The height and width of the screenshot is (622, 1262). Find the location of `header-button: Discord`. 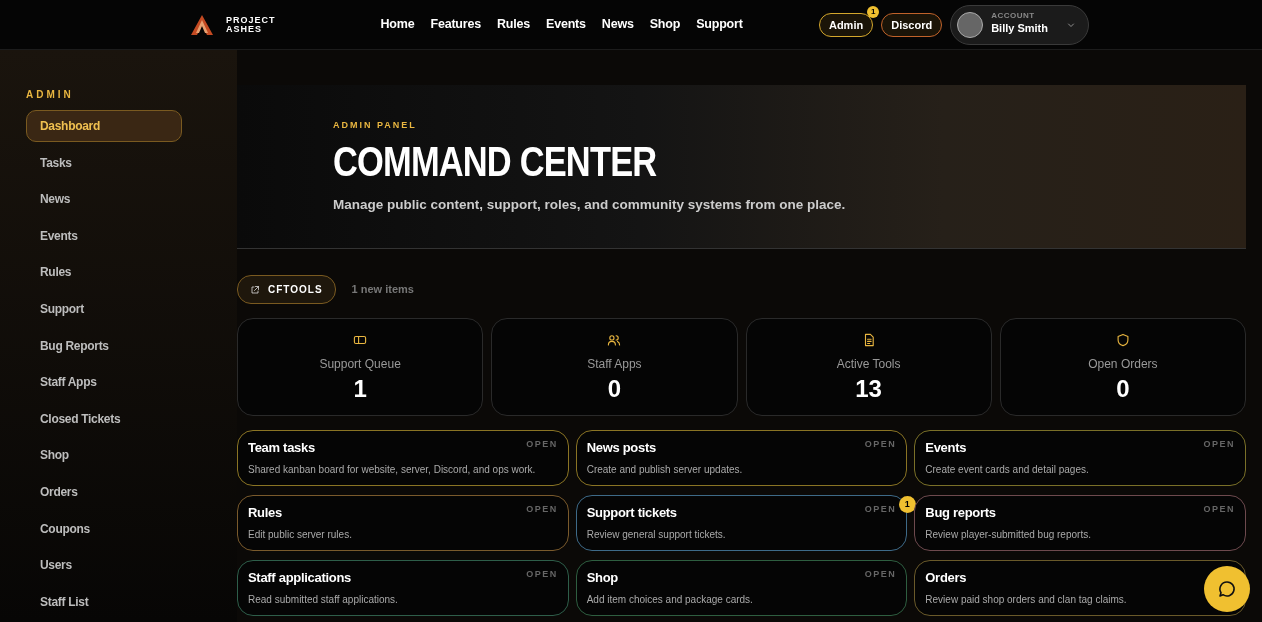

header-button: Discord is located at coordinates (912, 25).